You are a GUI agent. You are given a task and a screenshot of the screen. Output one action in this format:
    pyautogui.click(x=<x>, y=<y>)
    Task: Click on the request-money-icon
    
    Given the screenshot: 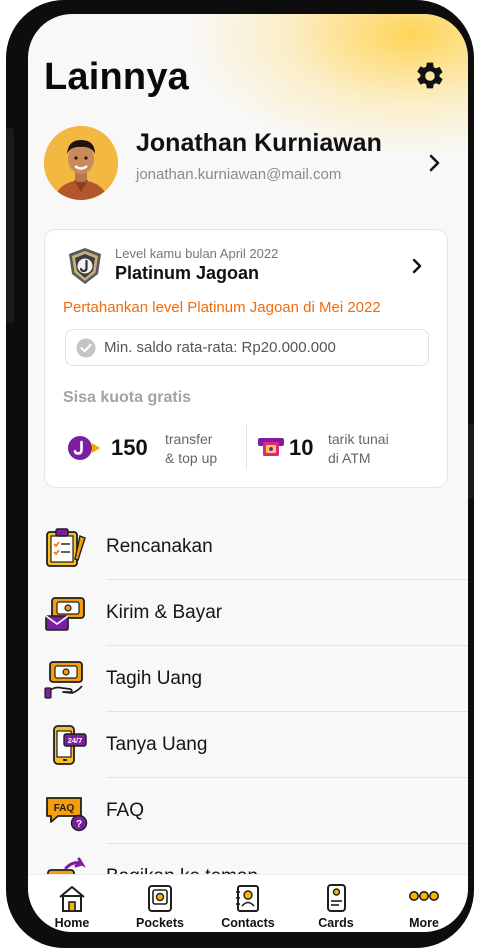 What is the action you would take?
    pyautogui.click(x=63, y=680)
    